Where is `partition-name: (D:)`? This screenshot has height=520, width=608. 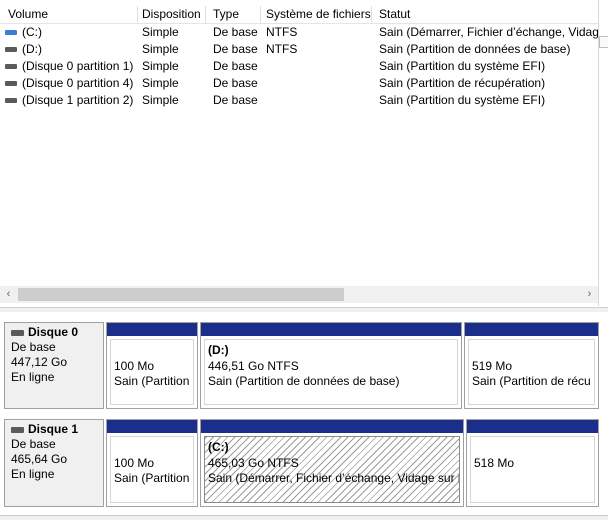 partition-name: (D:) is located at coordinates (218, 350).